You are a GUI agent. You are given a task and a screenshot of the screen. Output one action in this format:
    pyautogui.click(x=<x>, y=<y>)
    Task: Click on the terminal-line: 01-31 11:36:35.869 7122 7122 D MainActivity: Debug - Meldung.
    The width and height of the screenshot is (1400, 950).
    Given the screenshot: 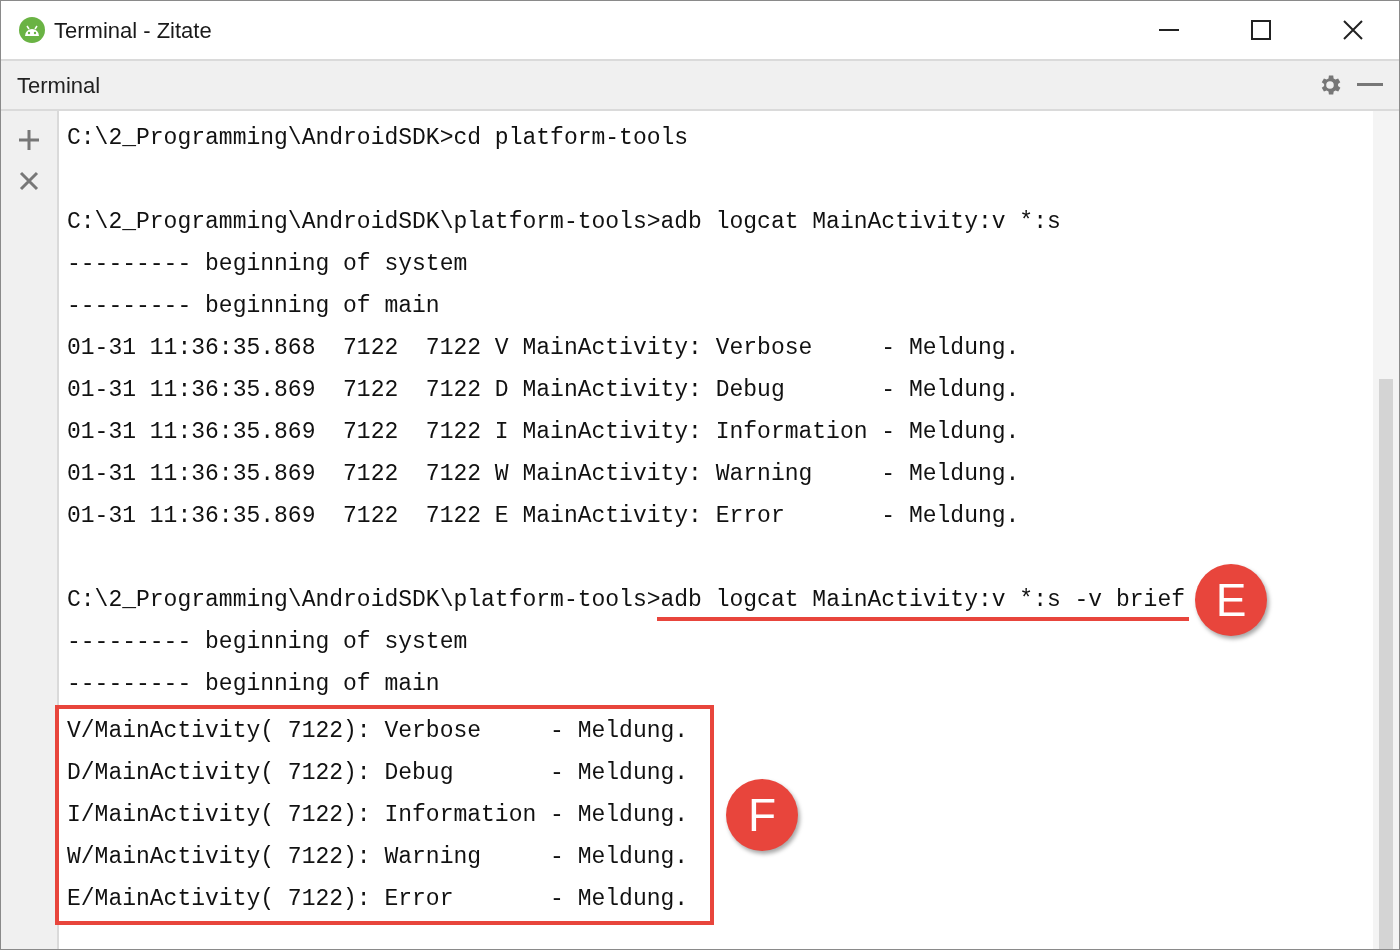 What is the action you would take?
    pyautogui.click(x=543, y=390)
    